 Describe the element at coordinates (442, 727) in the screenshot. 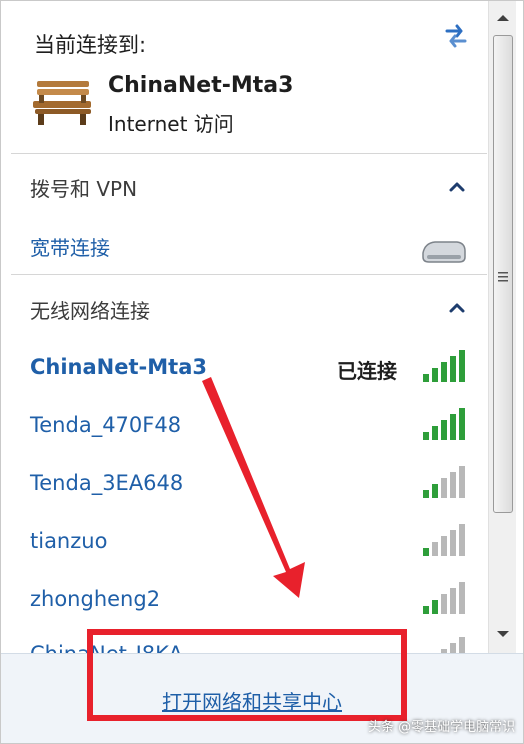

I see `watermark: 头条 @零基础学电脑常识` at that location.